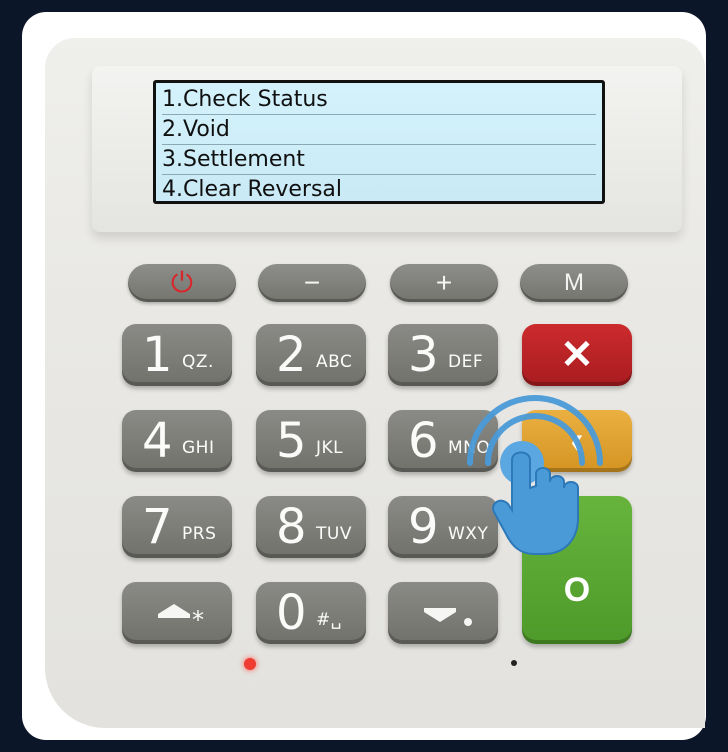 The height and width of the screenshot is (752, 728). Describe the element at coordinates (291, 355) in the screenshot. I see `key-digit: 2` at that location.